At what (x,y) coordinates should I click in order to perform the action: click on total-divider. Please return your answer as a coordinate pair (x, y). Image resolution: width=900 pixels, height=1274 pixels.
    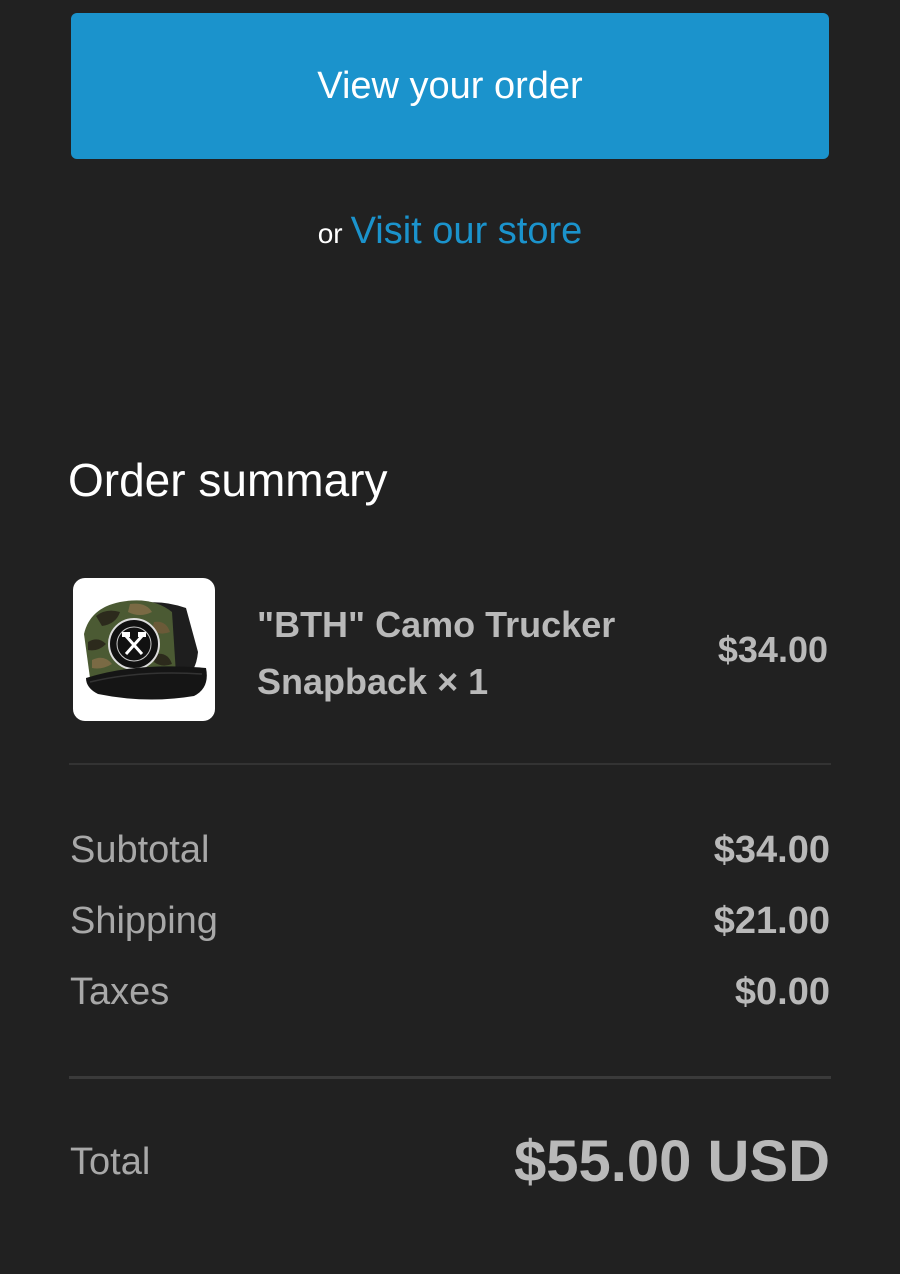
    Looking at the image, I should click on (450, 1077).